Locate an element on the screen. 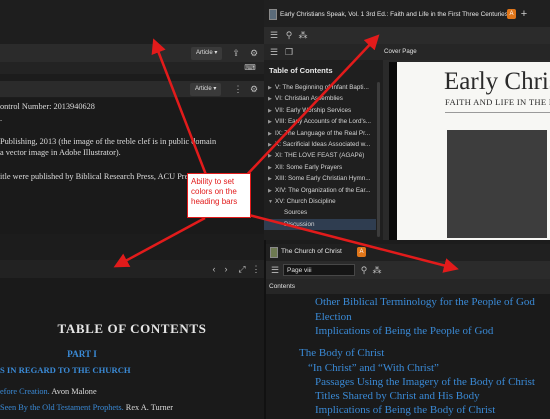 The height and width of the screenshot is (419, 550). top-left-subbar: ⌨ is located at coordinates (132, 68).